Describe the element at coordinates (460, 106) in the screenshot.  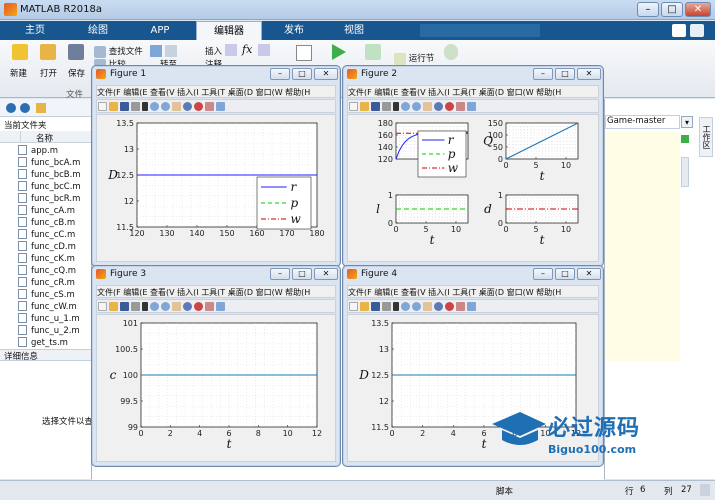
I see `brush-icon` at that location.